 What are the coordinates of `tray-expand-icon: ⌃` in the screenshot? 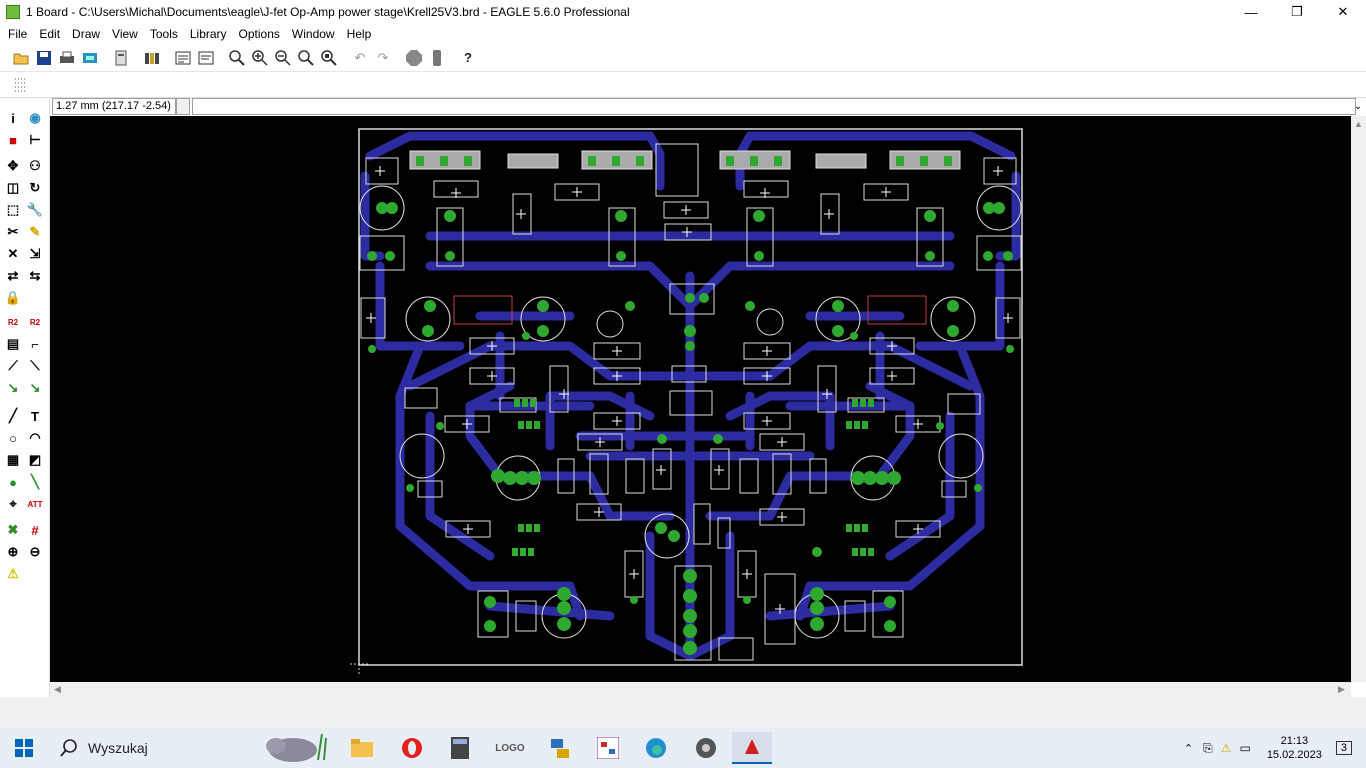 It's located at (1188, 748).